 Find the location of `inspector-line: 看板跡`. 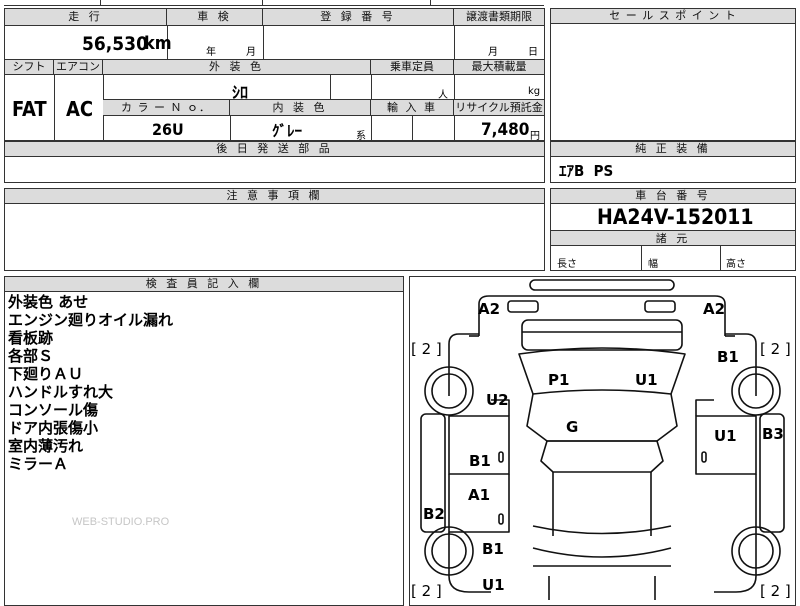

inspector-line: 看板跡 is located at coordinates (31, 338).